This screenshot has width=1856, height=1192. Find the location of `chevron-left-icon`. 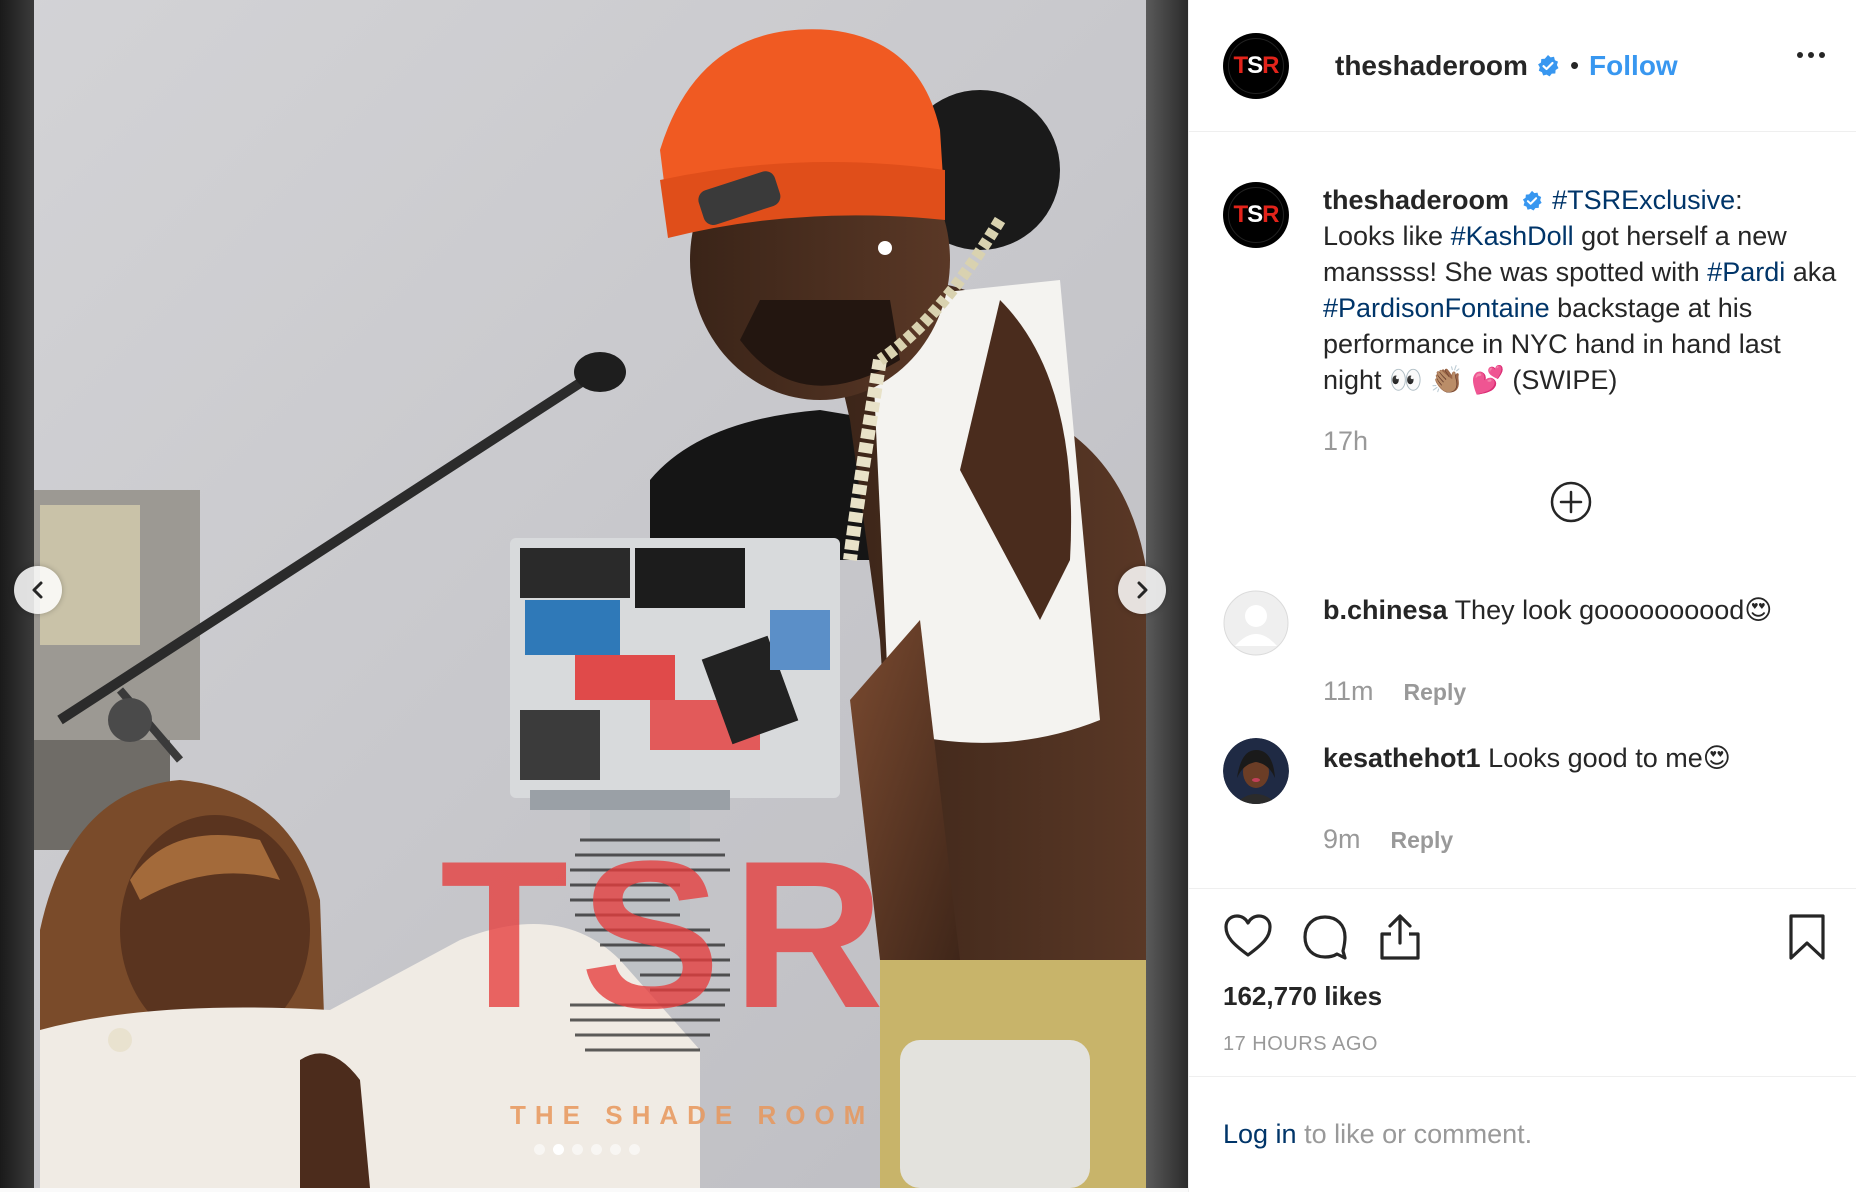

chevron-left-icon is located at coordinates (37, 590).